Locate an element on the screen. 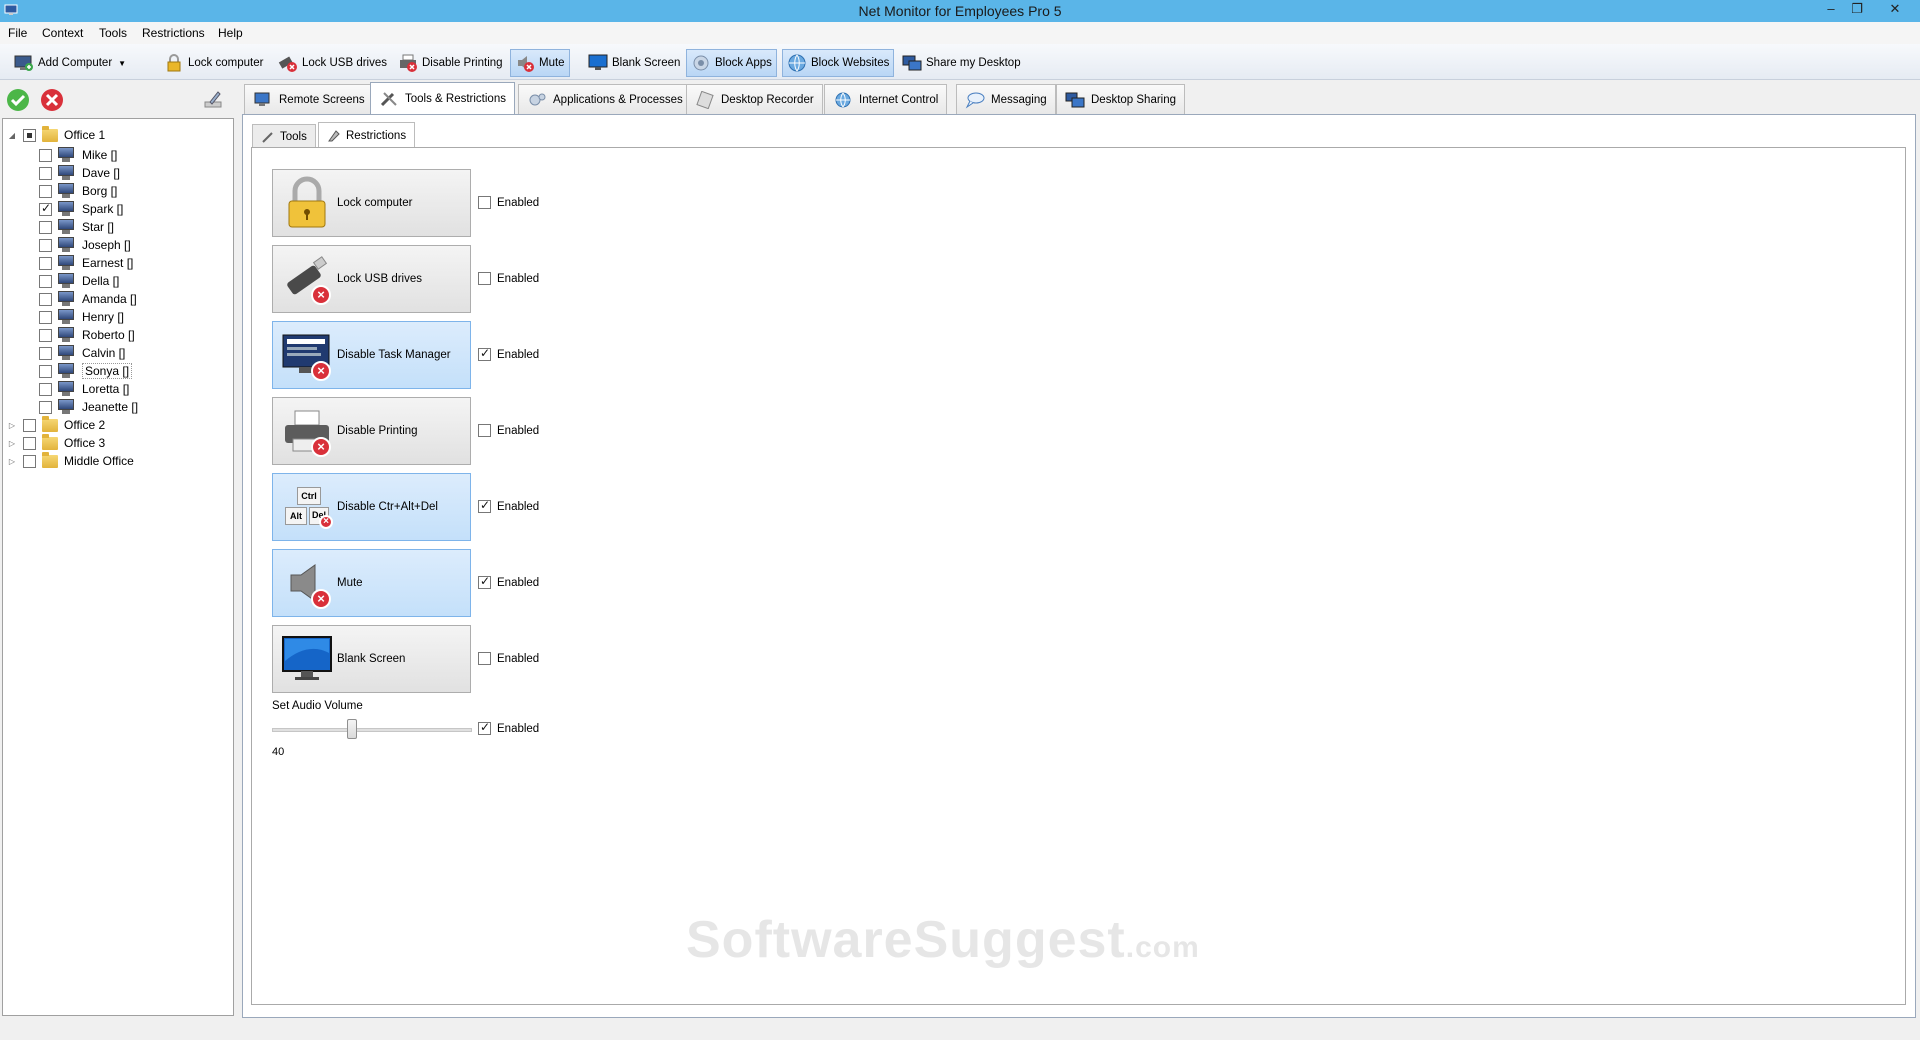 The width and height of the screenshot is (1920, 1040). tab-tools-restrictions: Tools & Restrictions is located at coordinates (442, 98).